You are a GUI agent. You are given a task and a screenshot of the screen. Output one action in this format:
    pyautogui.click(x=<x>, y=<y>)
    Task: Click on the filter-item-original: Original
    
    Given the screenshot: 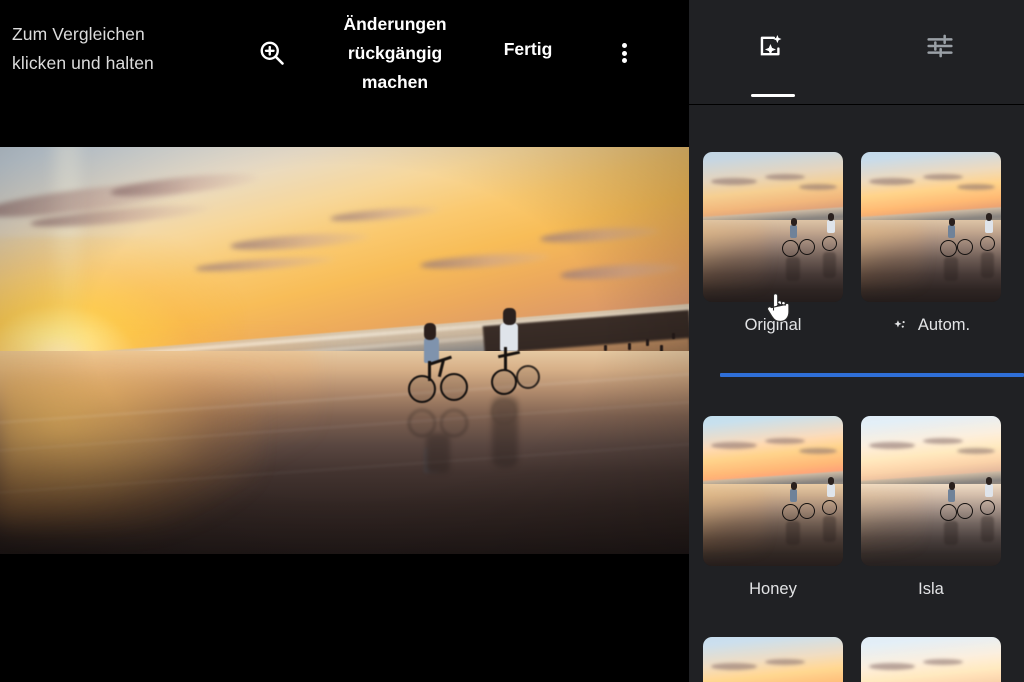 What is the action you would take?
    pyautogui.click(x=773, y=243)
    